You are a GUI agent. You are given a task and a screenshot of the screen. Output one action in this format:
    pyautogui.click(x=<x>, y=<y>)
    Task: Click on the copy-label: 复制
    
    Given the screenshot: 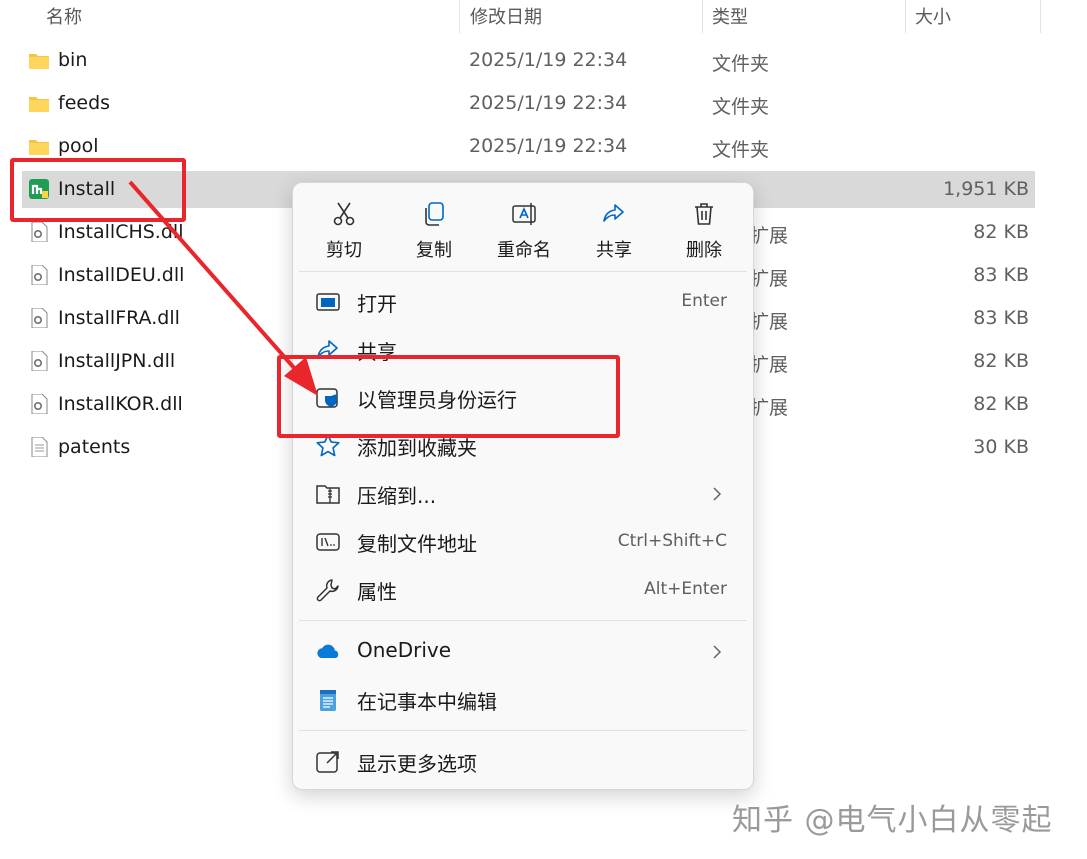 What is the action you would take?
    pyautogui.click(x=434, y=250)
    